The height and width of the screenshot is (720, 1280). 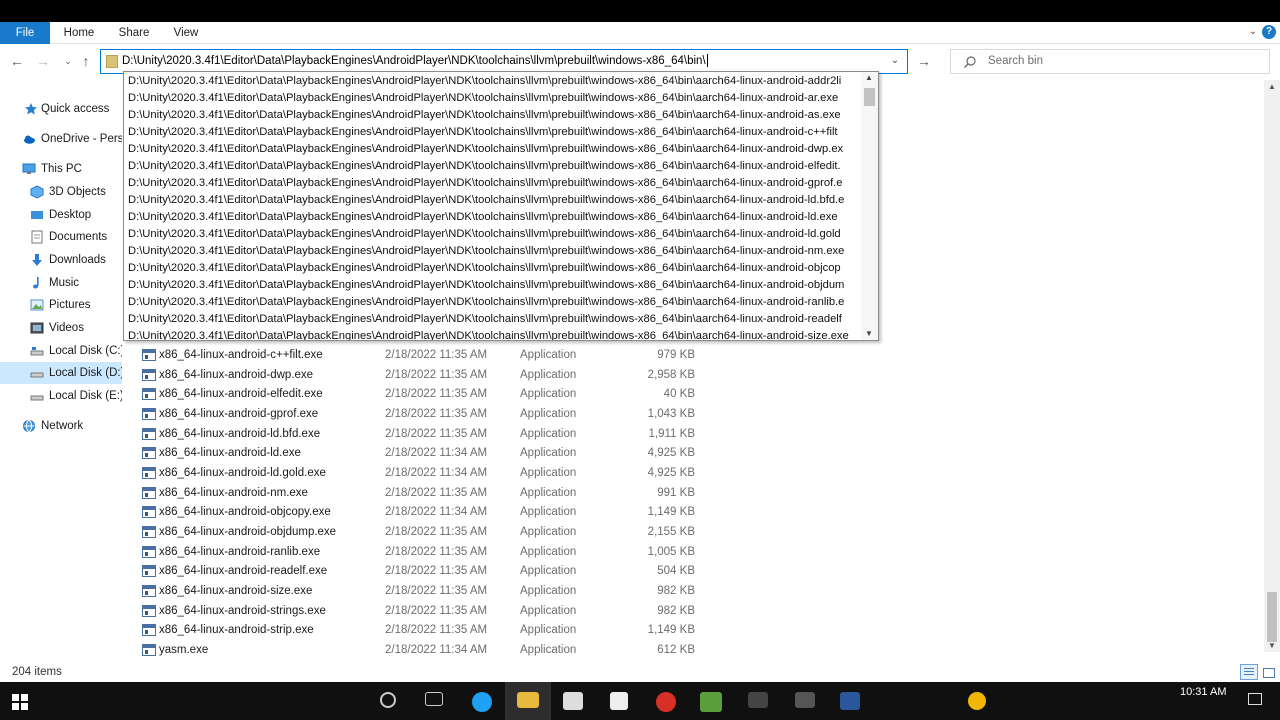 I want to click on sidebar-item-local-disk-e: Local Disk (E:), so click(x=61, y=396).